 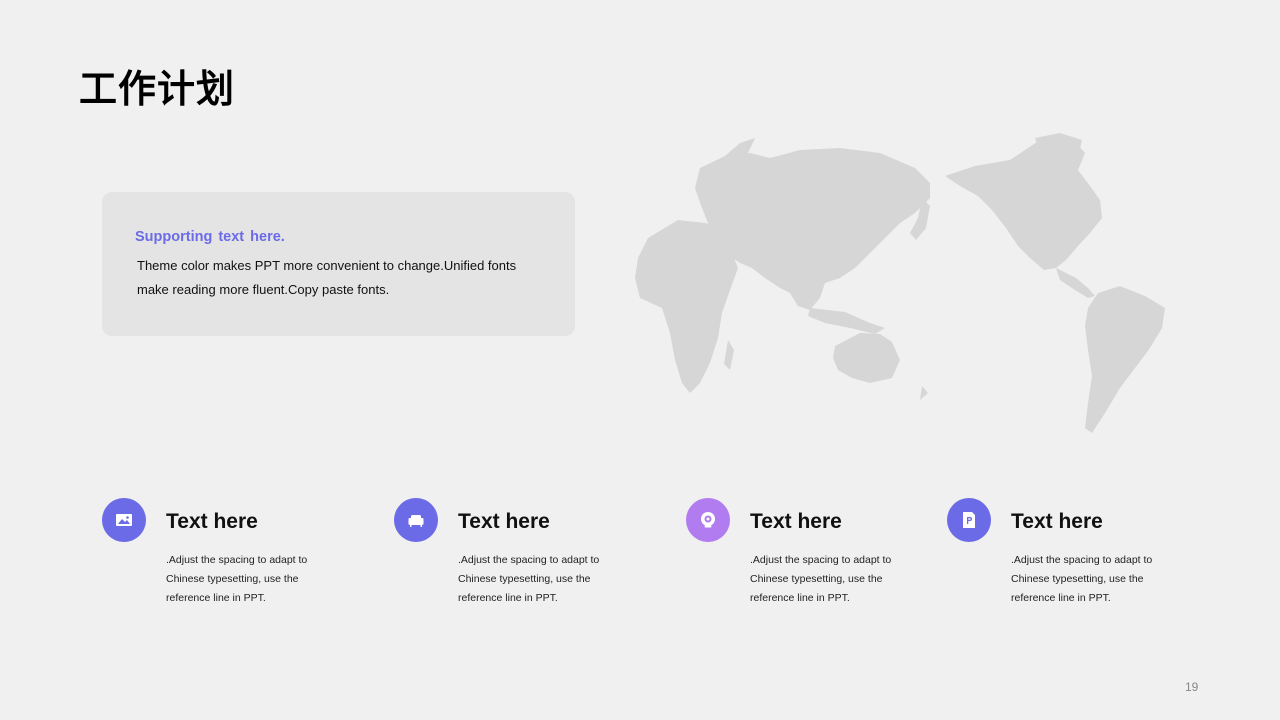 I want to click on map-central-america, so click(x=1075, y=283).